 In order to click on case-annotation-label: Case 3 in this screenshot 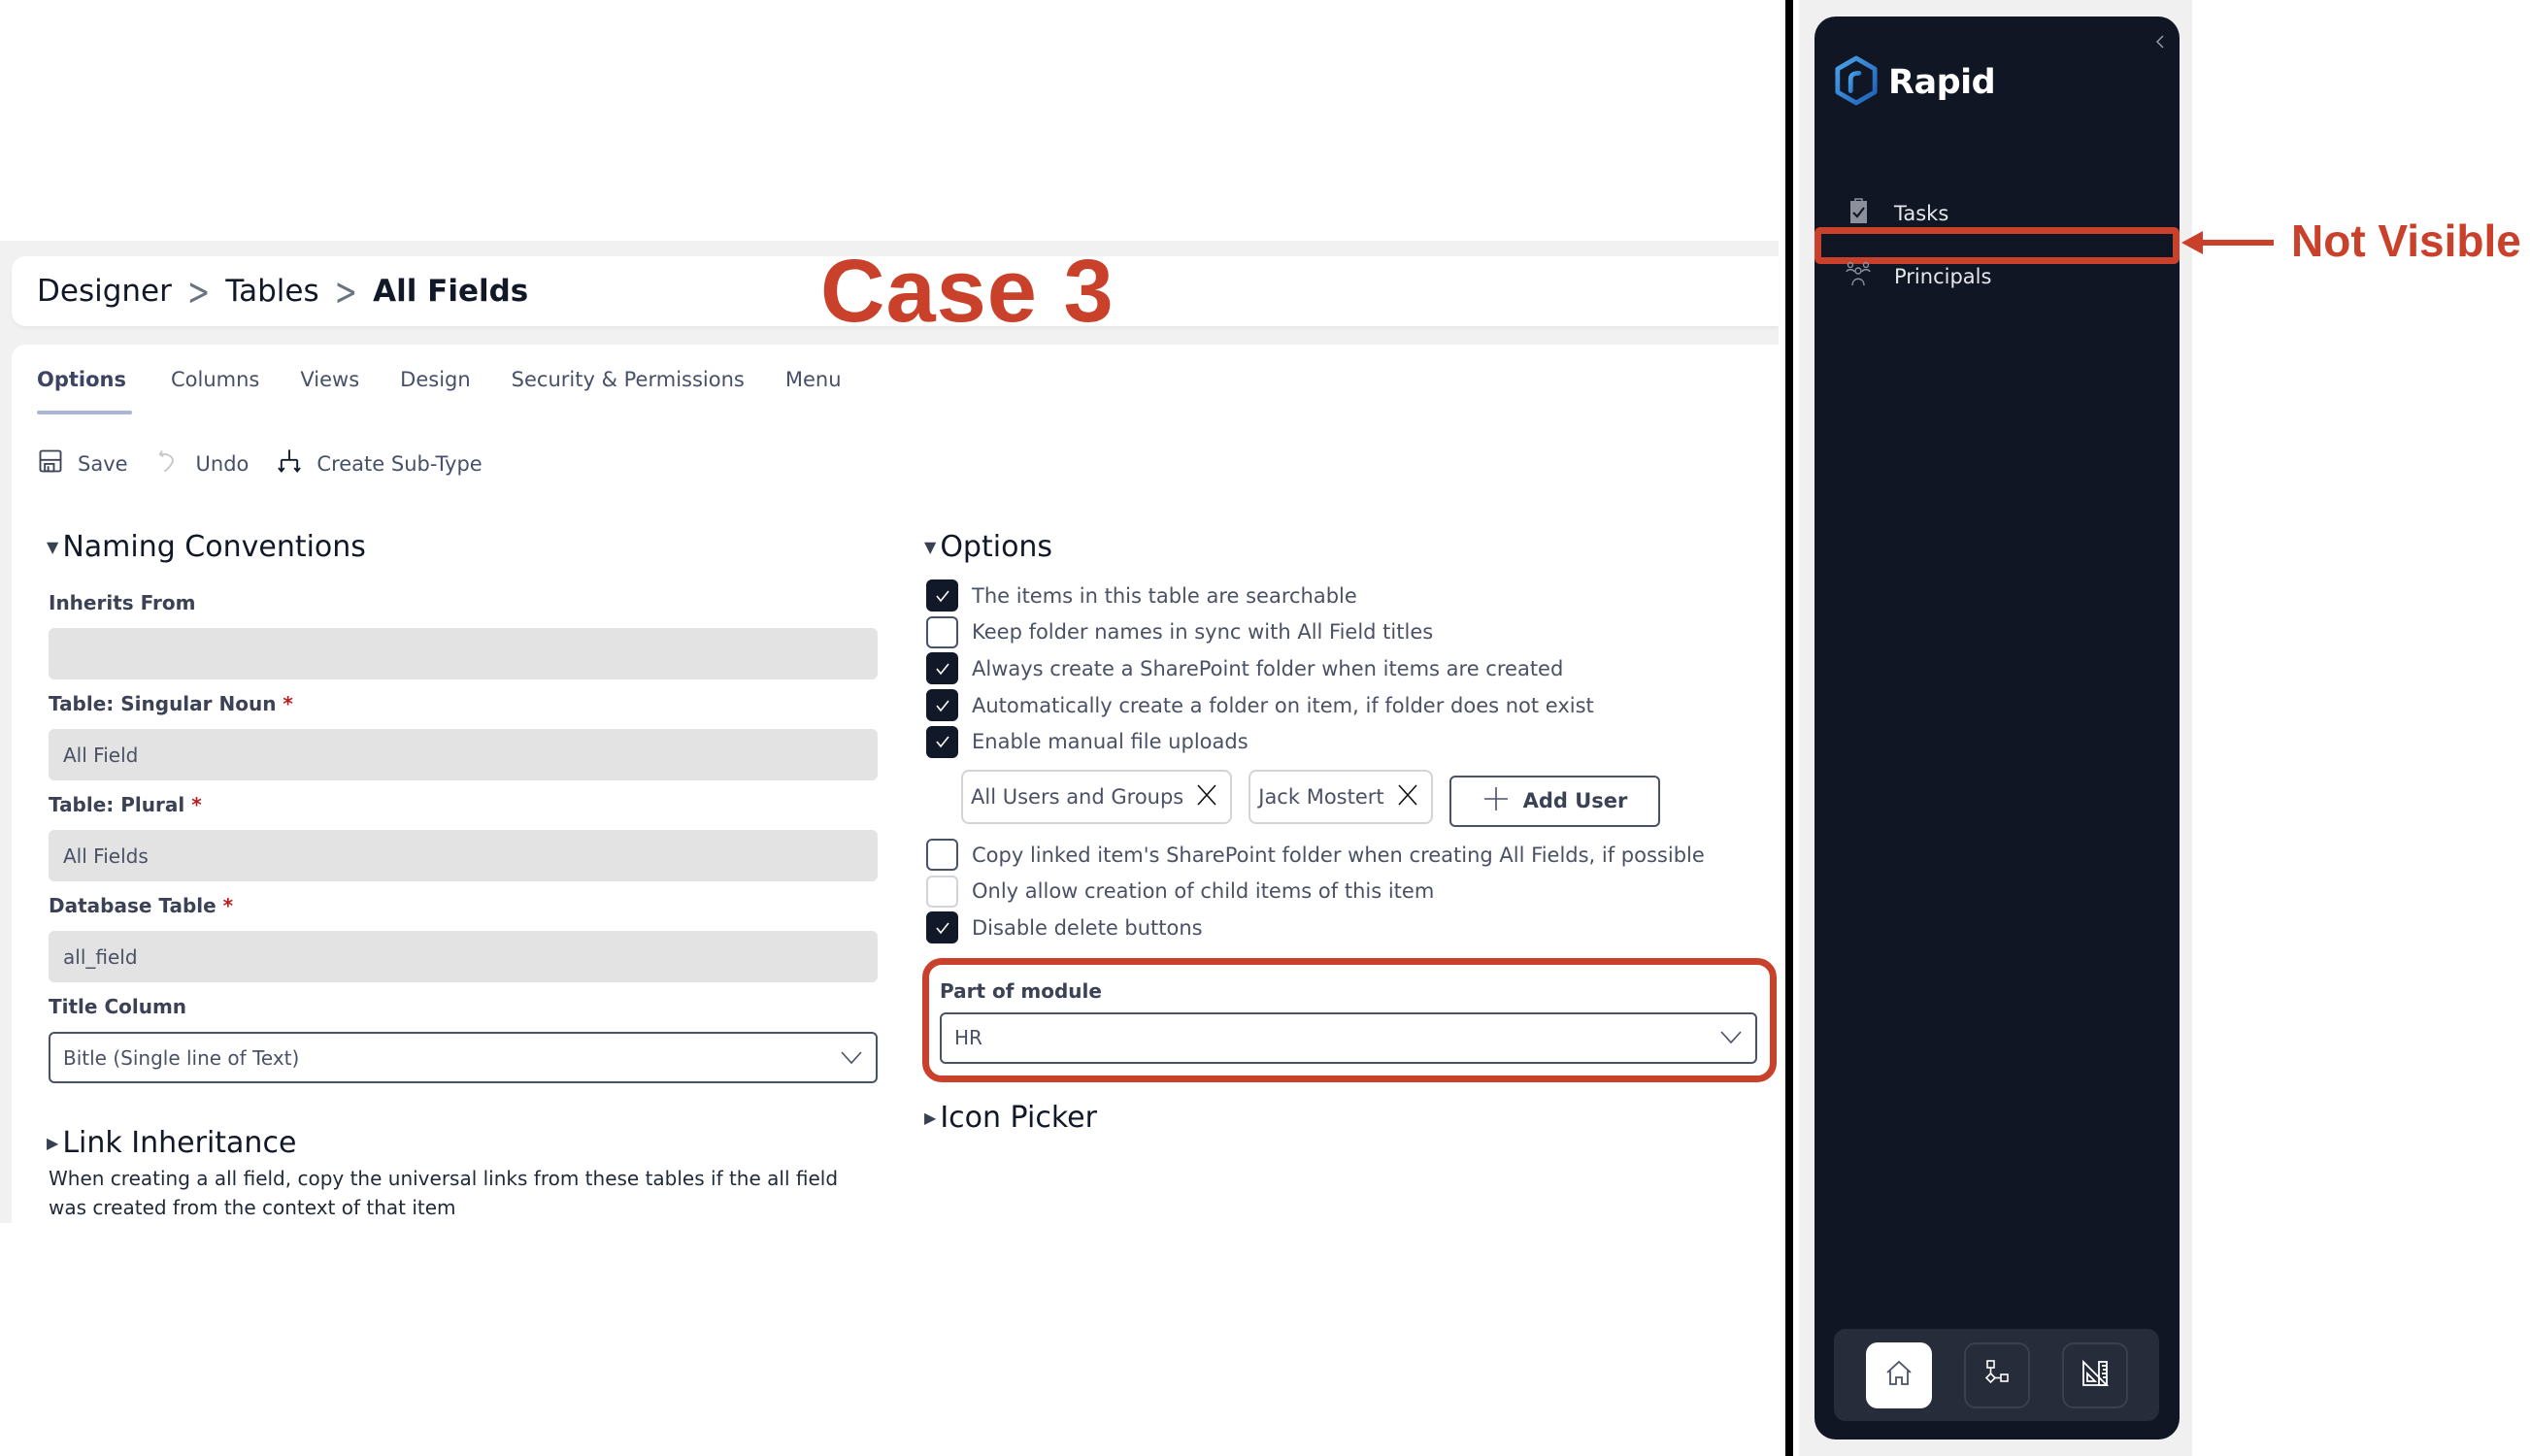, I will do `click(967, 291)`.